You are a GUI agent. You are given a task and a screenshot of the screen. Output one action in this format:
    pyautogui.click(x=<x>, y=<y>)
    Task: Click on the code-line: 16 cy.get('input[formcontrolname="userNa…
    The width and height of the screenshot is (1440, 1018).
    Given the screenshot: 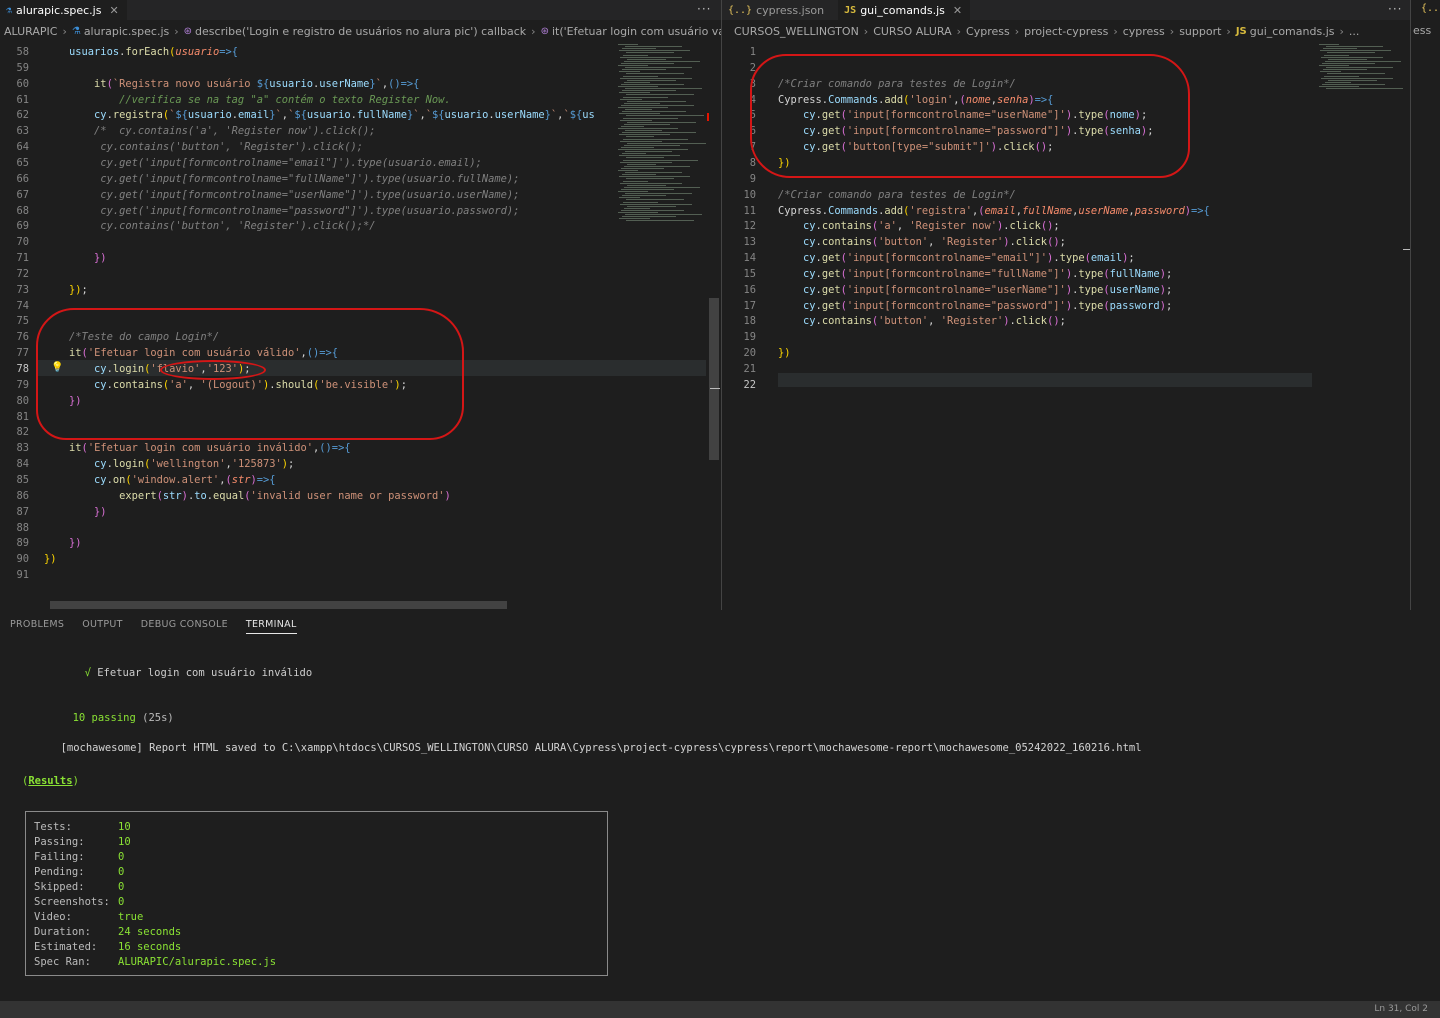 What is the action you would take?
    pyautogui.click(x=947, y=290)
    